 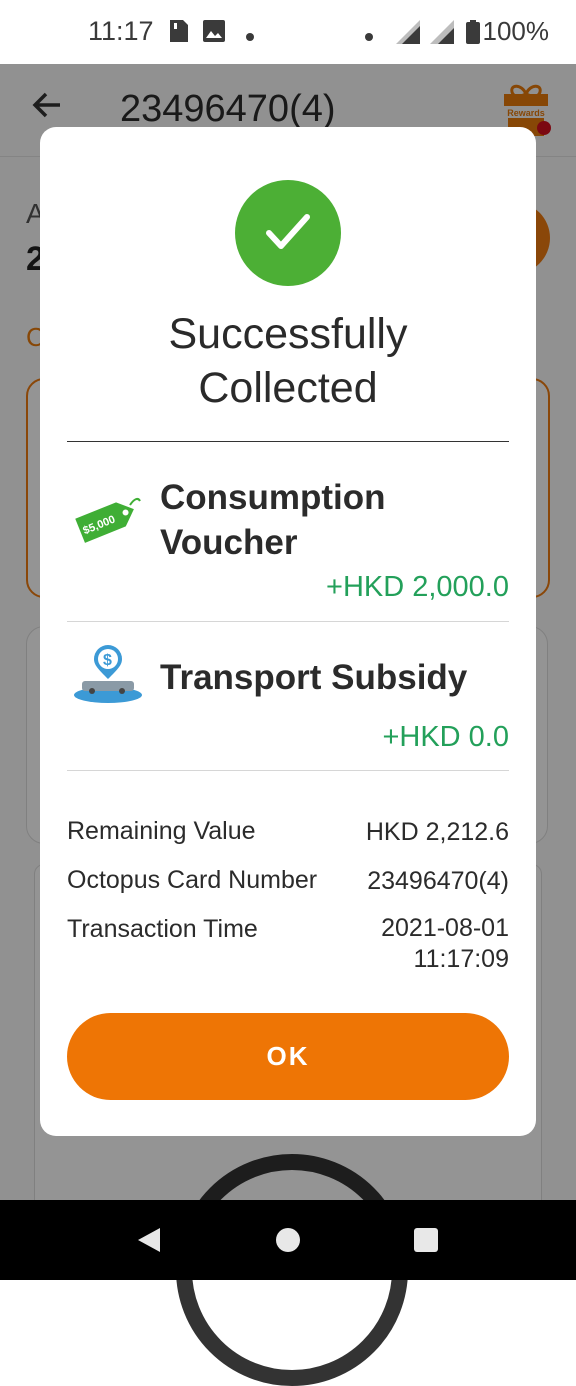 What do you see at coordinates (149, 1242) in the screenshot?
I see `nav-back-icon` at bounding box center [149, 1242].